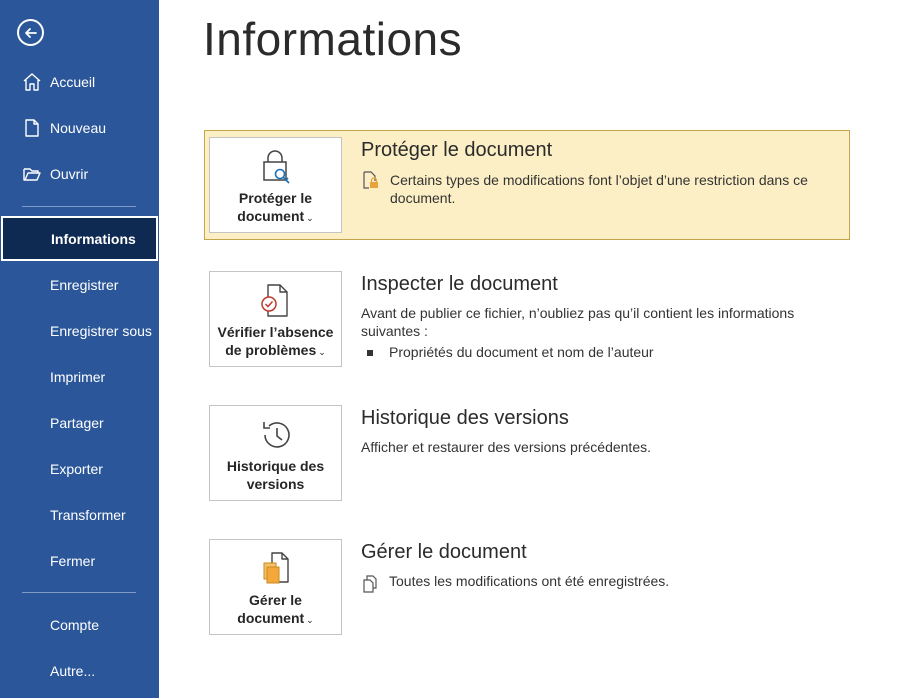 The height and width of the screenshot is (698, 907). I want to click on tile-label: Protéger le document ⌄, so click(275, 208).